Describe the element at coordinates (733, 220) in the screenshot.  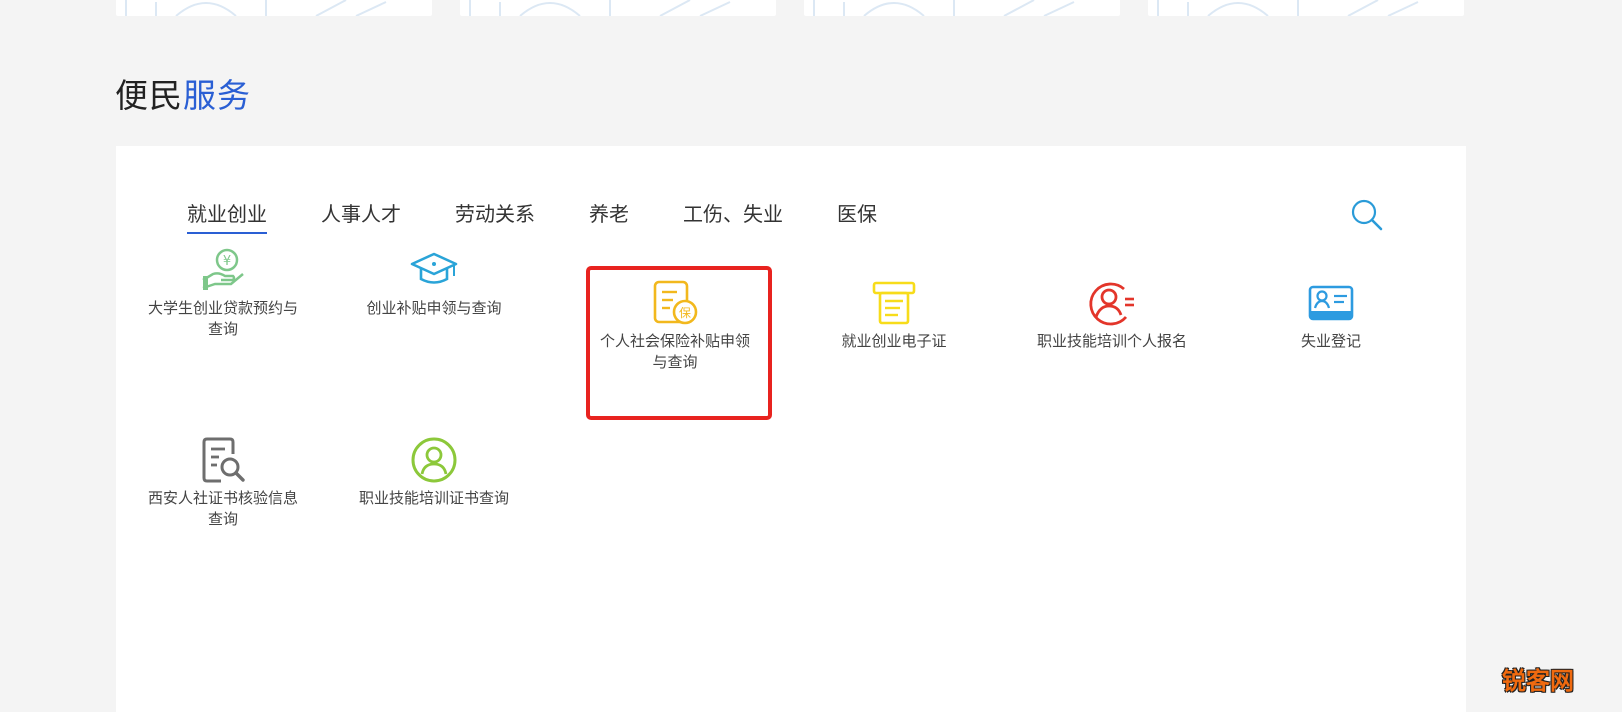
I see `tab-injury-unemployment: 工伤、失业` at that location.